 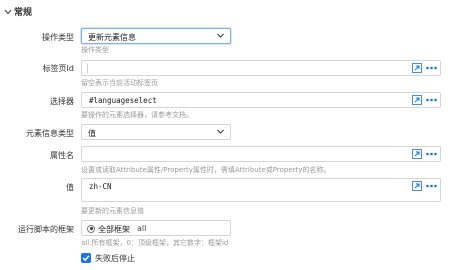 I want to click on run-frame-value: all, so click(x=142, y=228).